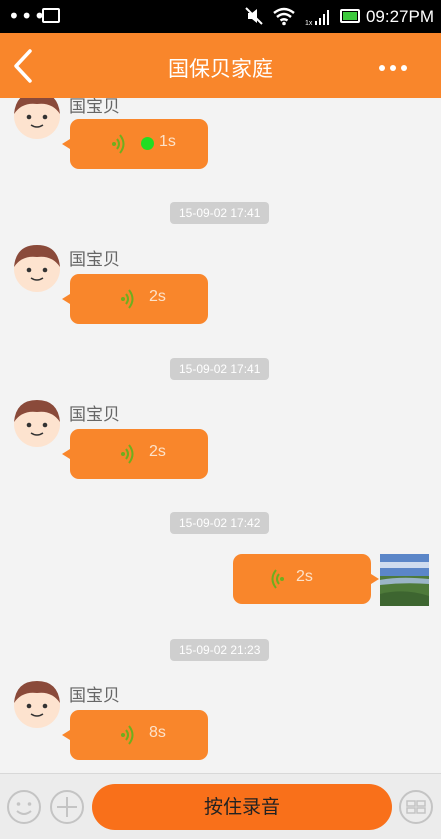 This screenshot has height=839, width=441. Describe the element at coordinates (317, 18) in the screenshot. I see `signal-icon: 1x` at that location.